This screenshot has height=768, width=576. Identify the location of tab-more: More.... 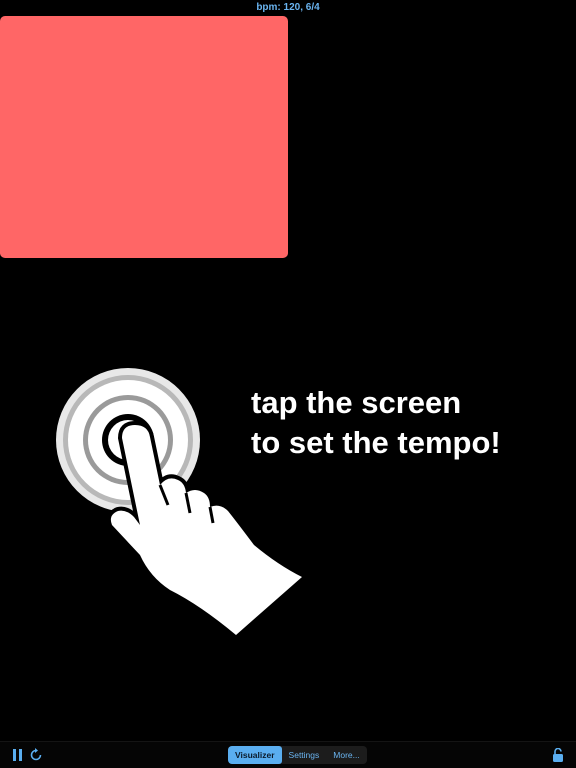
(346, 755).